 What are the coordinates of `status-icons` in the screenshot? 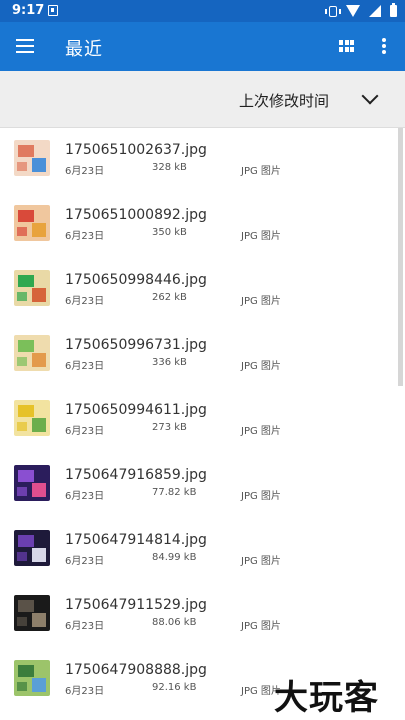 It's located at (361, 11).